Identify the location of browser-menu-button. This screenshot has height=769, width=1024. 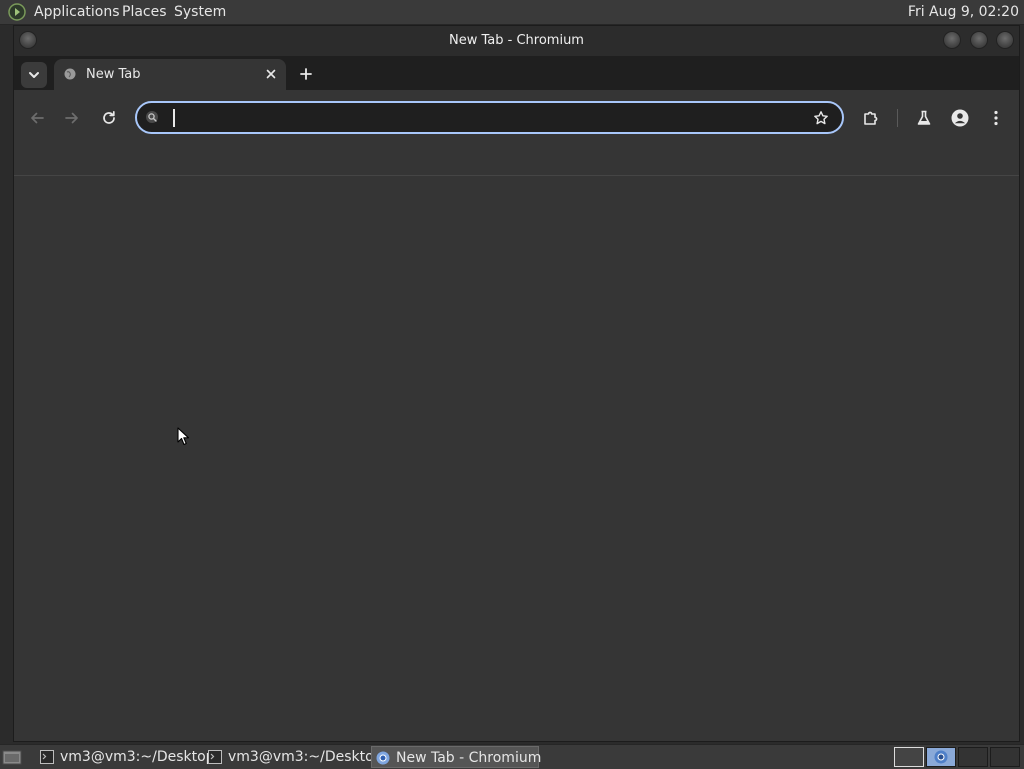
(996, 118).